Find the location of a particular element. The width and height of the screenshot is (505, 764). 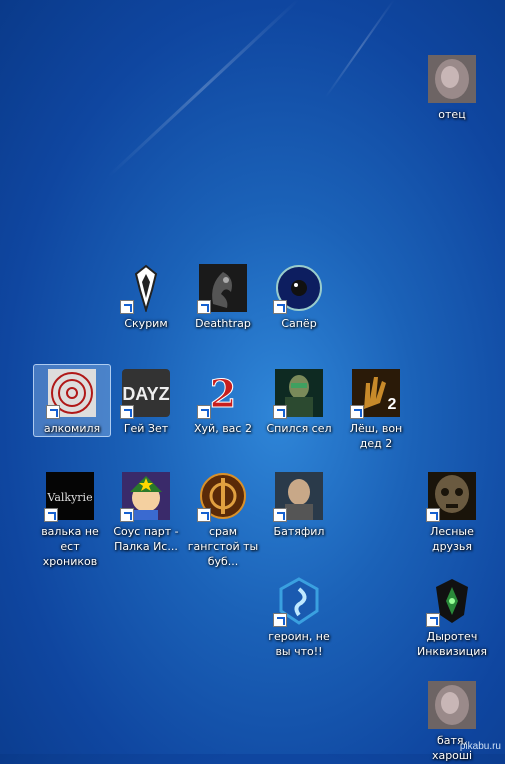

battlefield-icon is located at coordinates (298, 497).